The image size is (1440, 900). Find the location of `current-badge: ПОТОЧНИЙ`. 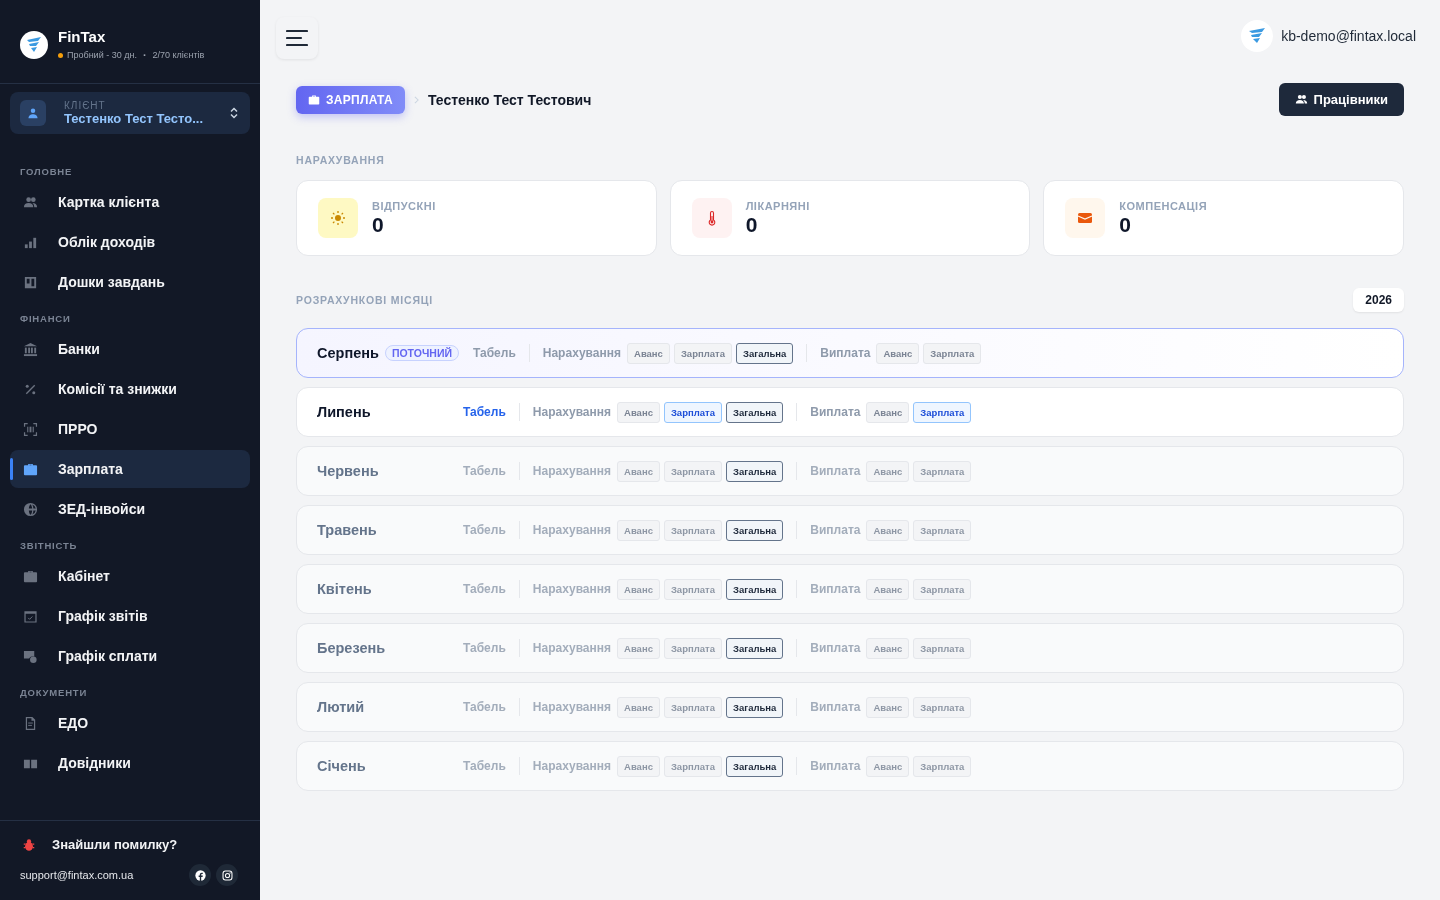

current-badge: ПОТОЧНИЙ is located at coordinates (421, 353).